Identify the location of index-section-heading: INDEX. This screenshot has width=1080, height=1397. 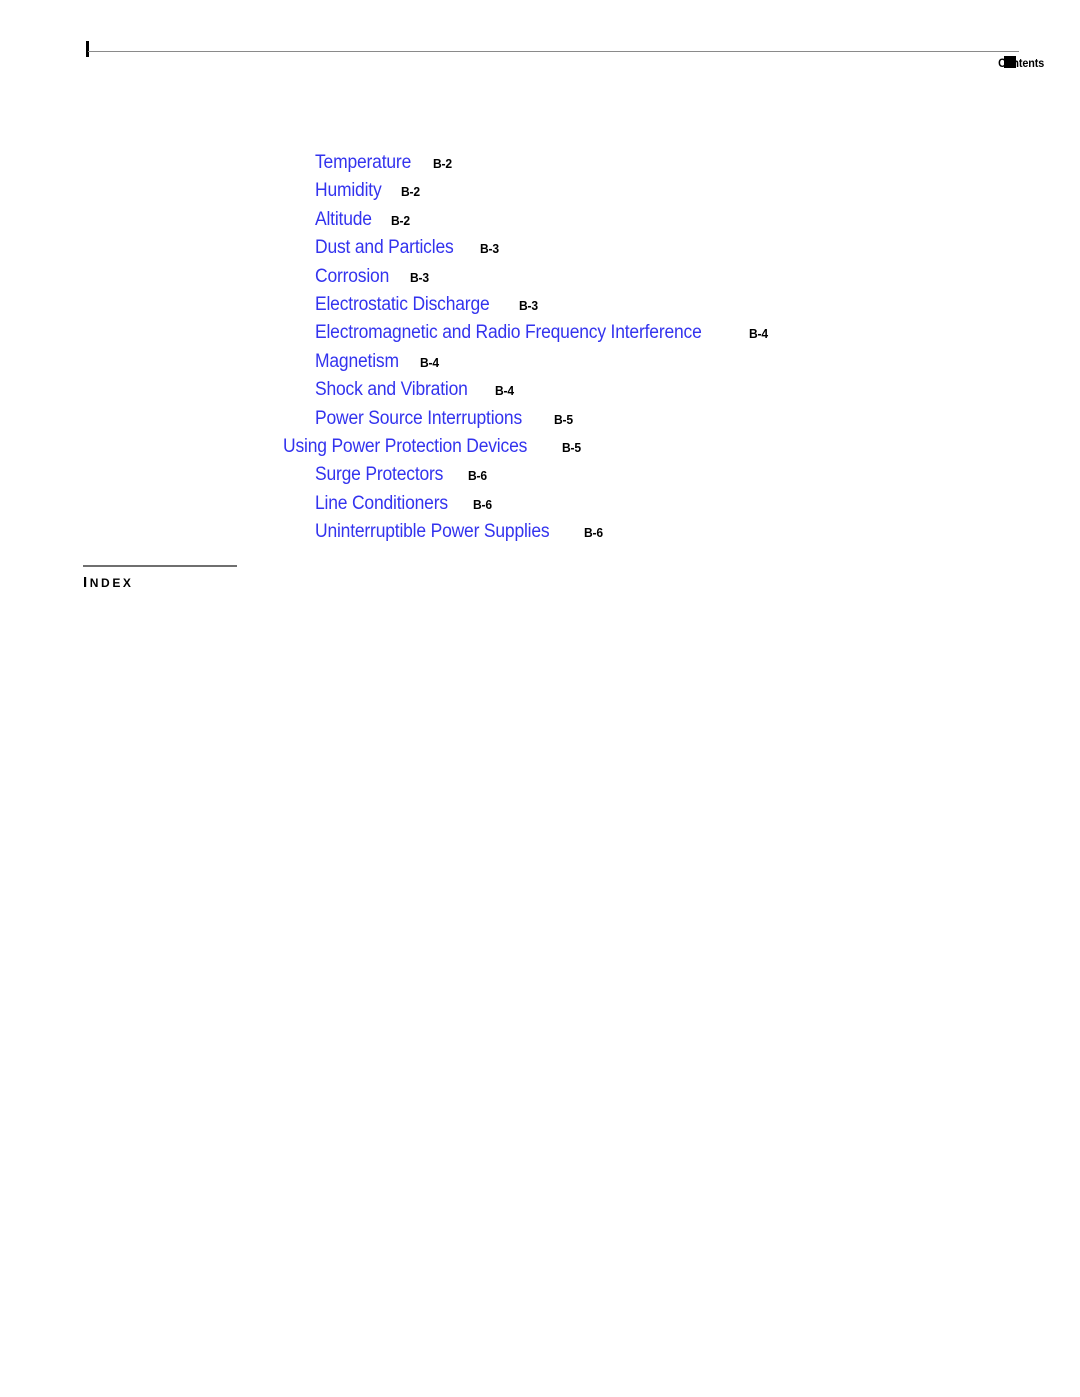
(283, 578).